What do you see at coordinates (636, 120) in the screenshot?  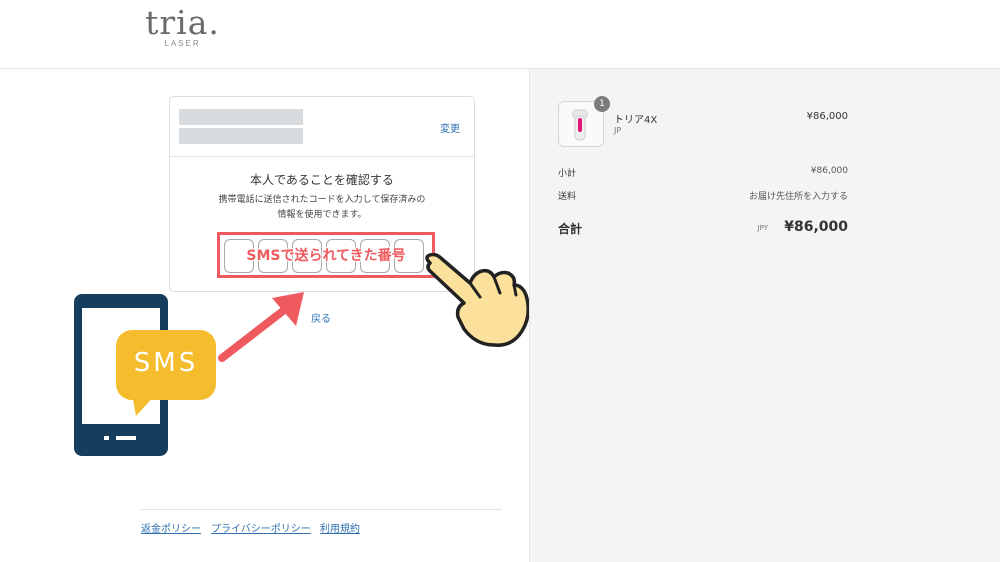 I see `product-name: トリア4X` at bounding box center [636, 120].